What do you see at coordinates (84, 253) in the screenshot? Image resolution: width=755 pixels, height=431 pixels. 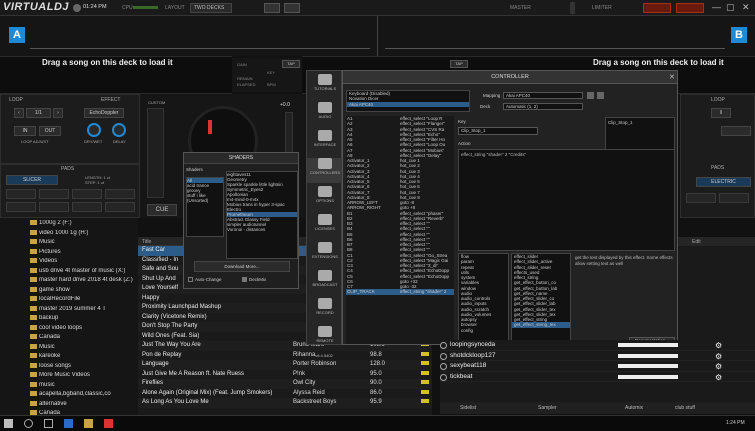 I see `tree-item: Pictures` at bounding box center [84, 253].